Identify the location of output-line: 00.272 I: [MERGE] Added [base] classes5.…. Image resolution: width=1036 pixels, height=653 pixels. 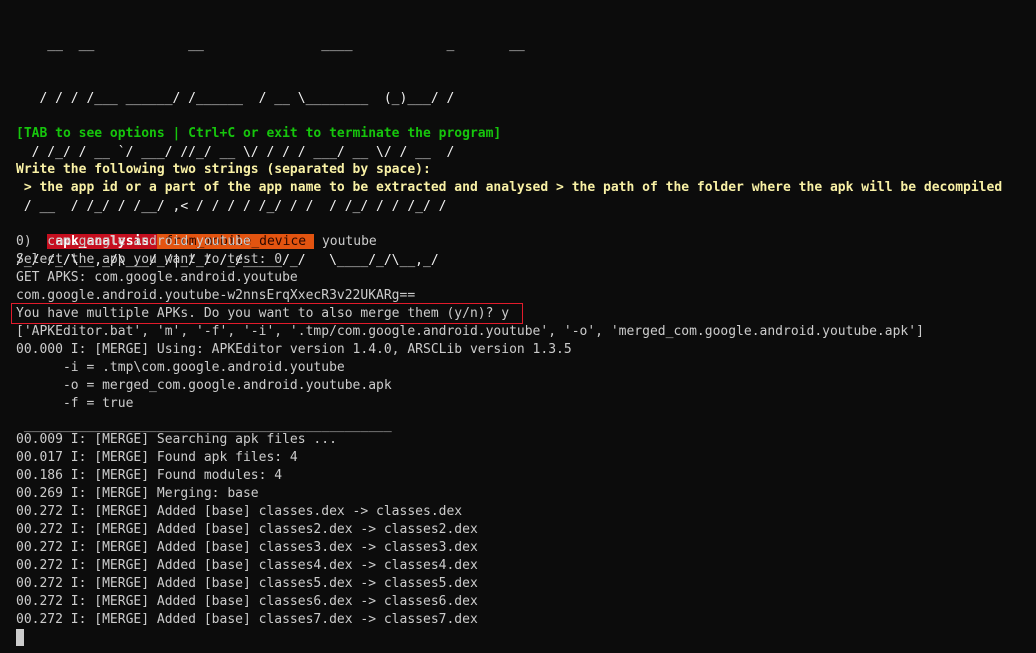
(247, 583).